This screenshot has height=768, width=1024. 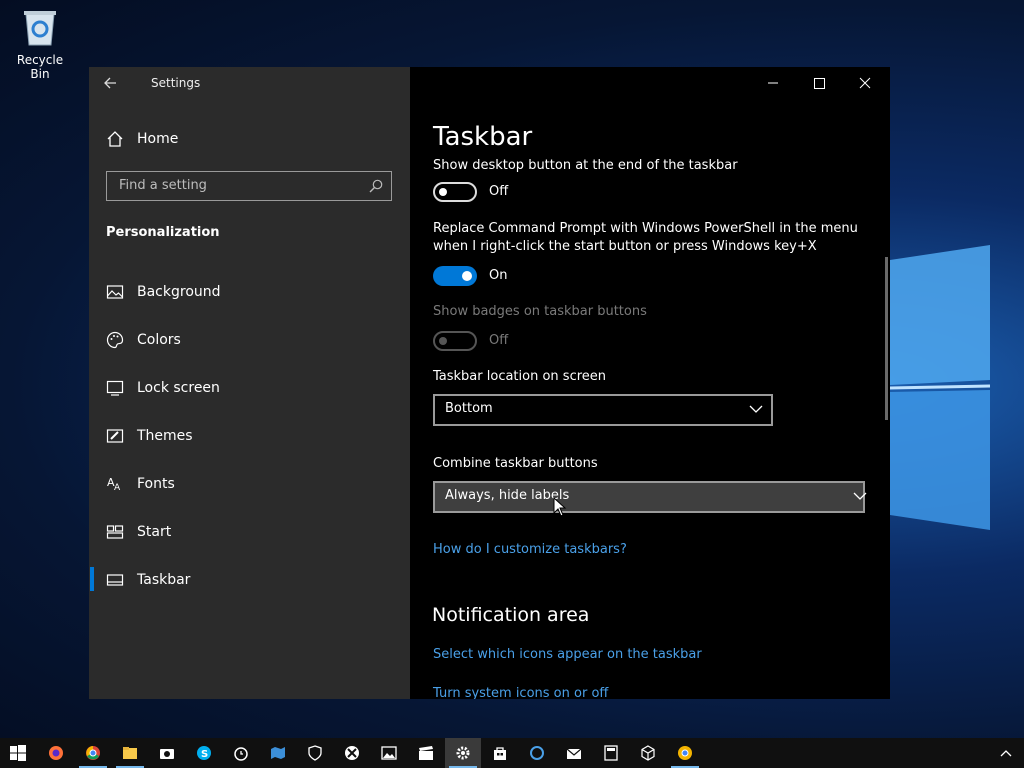 I want to click on skype-icon: S, so click(x=204, y=753).